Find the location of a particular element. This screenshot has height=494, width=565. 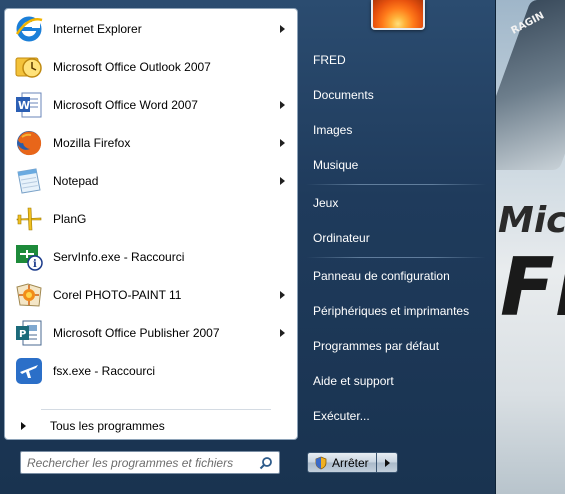

program-outlook: Microsoft Office Outlook 2007 is located at coordinates (152, 67).